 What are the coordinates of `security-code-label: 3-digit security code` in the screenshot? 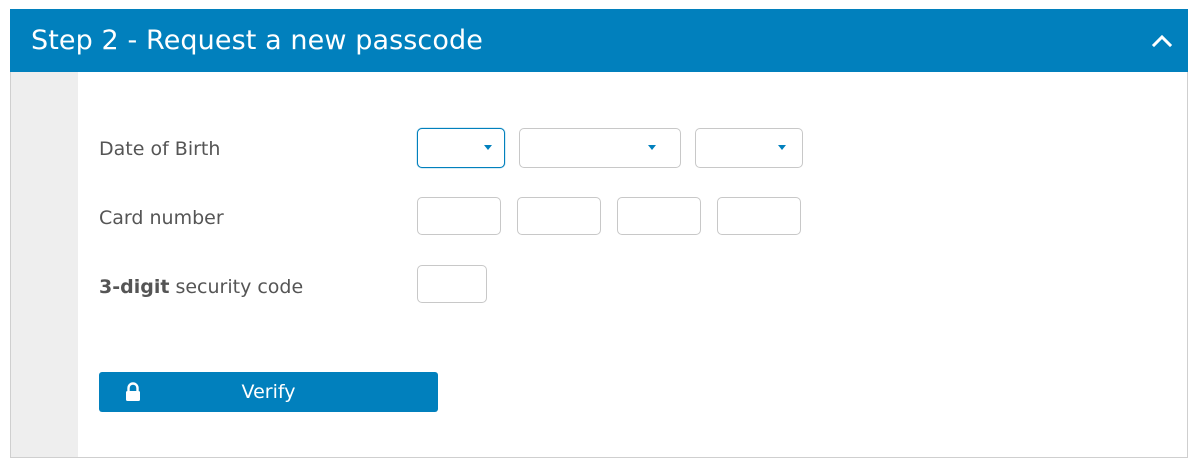 It's located at (201, 287).